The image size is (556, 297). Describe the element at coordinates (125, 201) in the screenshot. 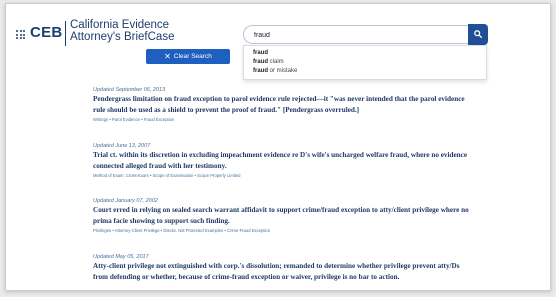

I see `result-updated-date: Updated January 07, 2002` at that location.